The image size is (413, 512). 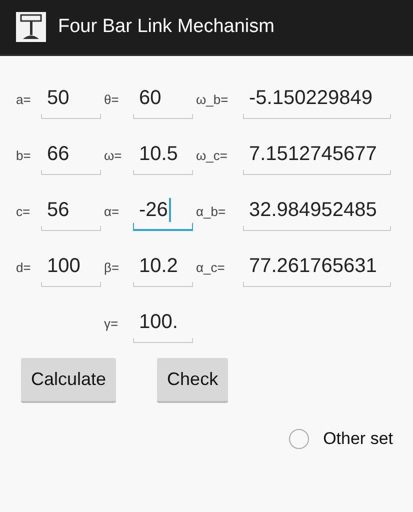 What do you see at coordinates (166, 27) in the screenshot?
I see `window-title: Four Bar Link Mechanism` at bounding box center [166, 27].